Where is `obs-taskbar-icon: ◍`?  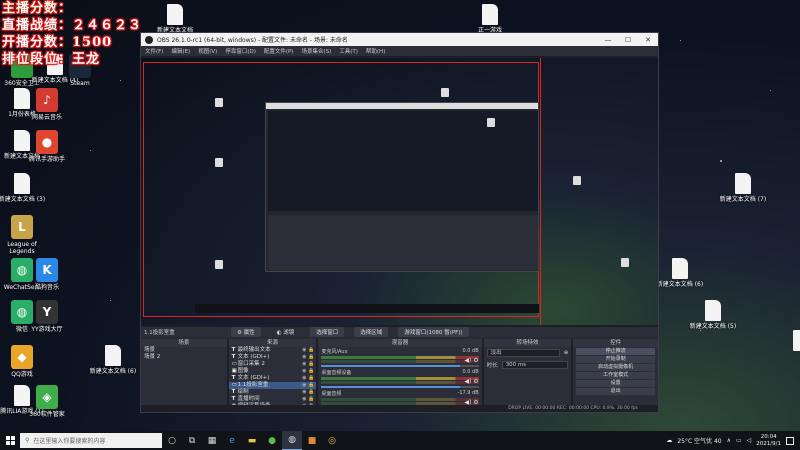 obs-taskbar-icon: ◍ is located at coordinates (292, 440).